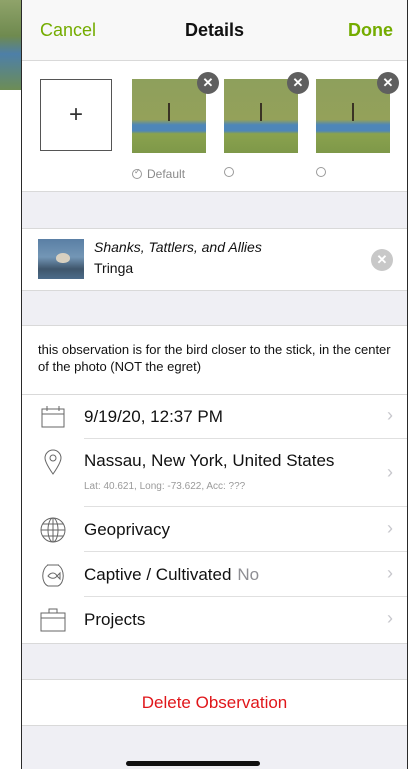 This screenshot has height=769, width=415. I want to click on captive-row: Captive / Cultivated No ›, so click(214, 574).